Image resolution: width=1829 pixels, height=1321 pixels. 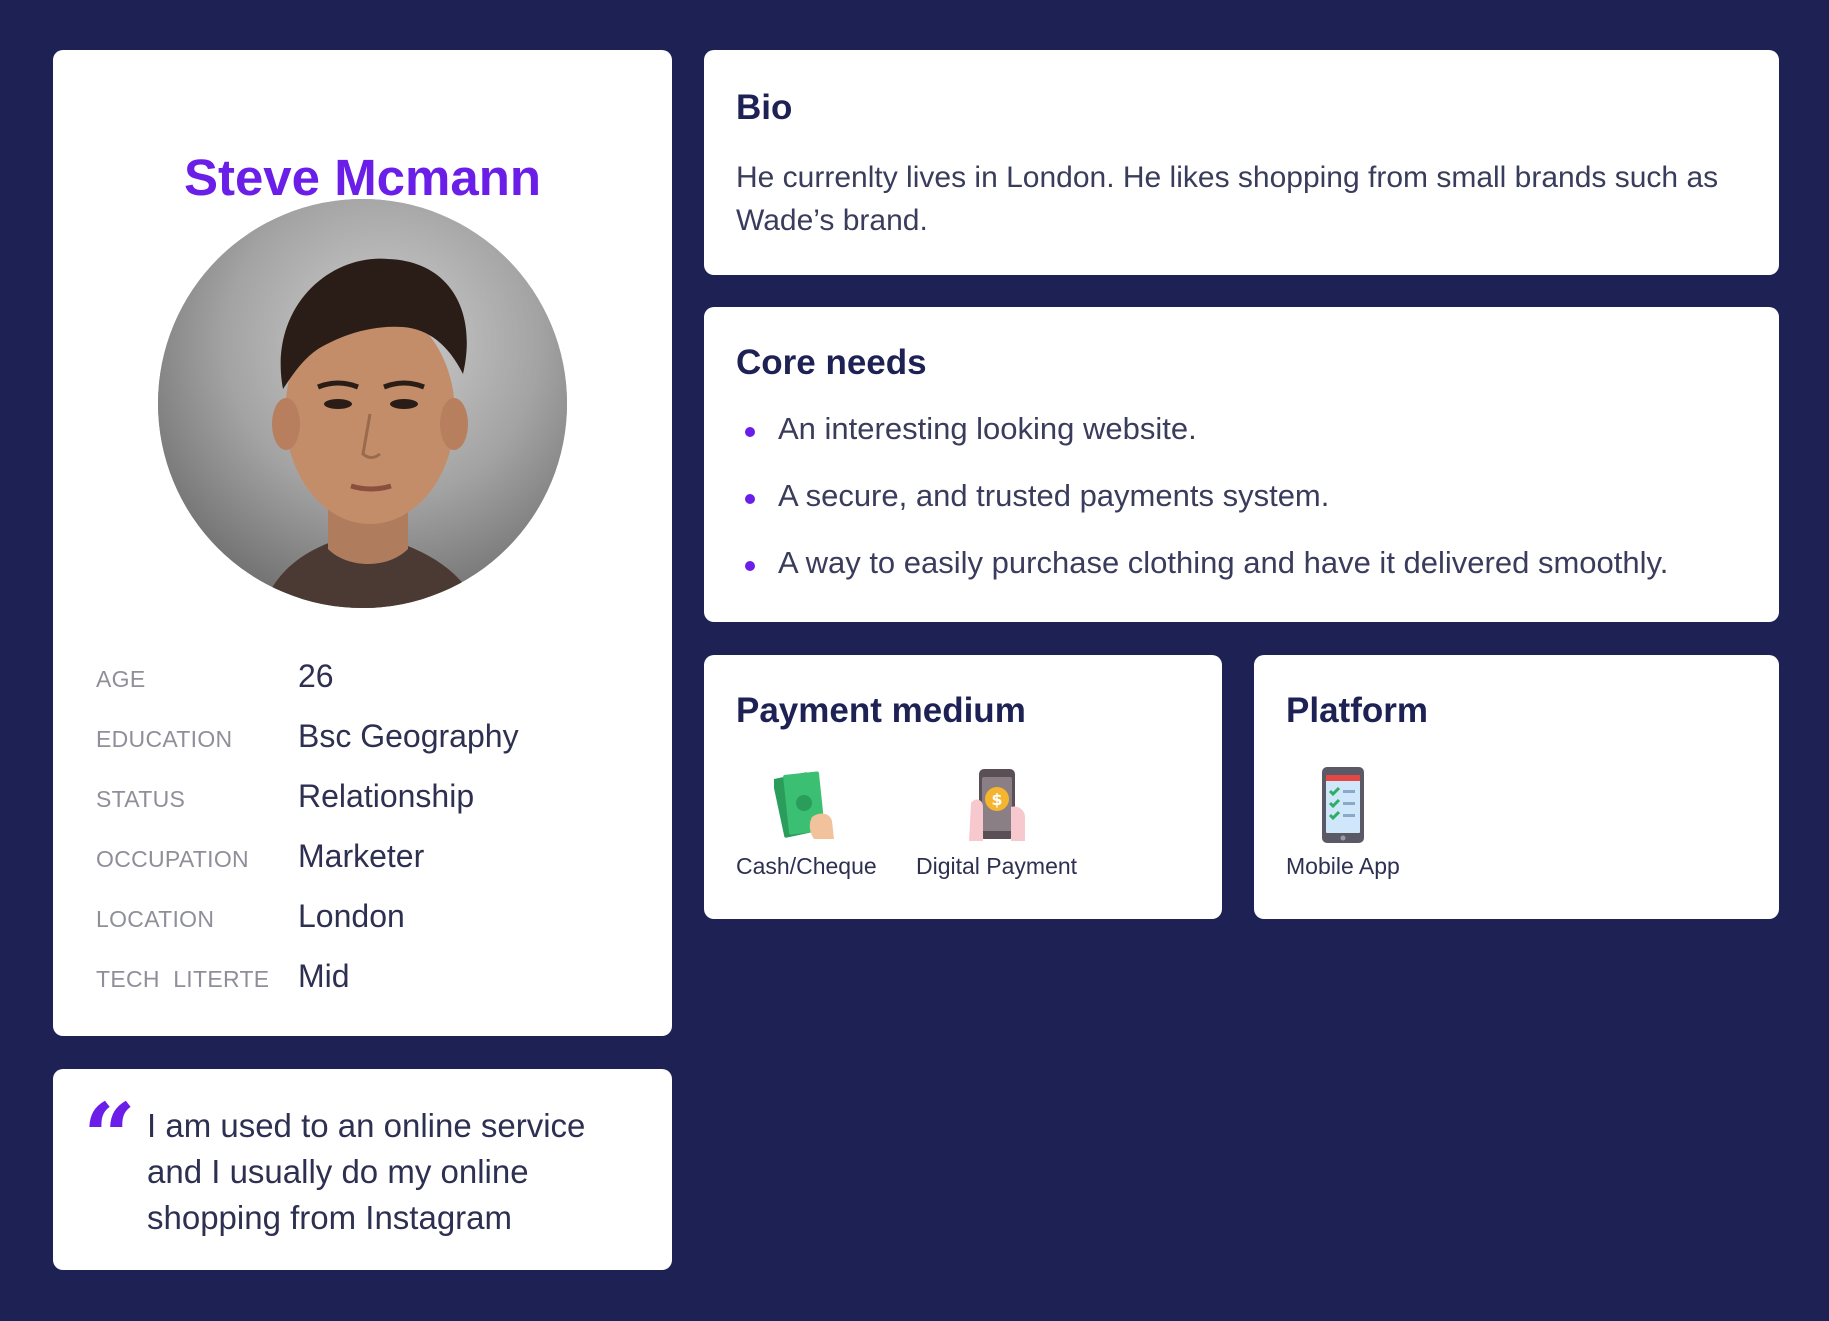 What do you see at coordinates (109, 1137) in the screenshot?
I see `quote-icon: “` at bounding box center [109, 1137].